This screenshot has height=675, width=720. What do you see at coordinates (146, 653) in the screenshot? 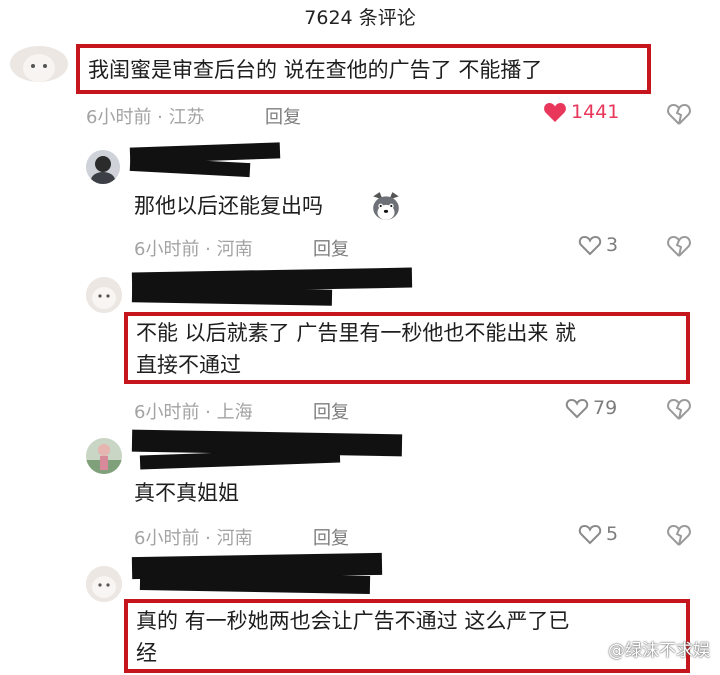
I see `comment-text-line: 经` at bounding box center [146, 653].